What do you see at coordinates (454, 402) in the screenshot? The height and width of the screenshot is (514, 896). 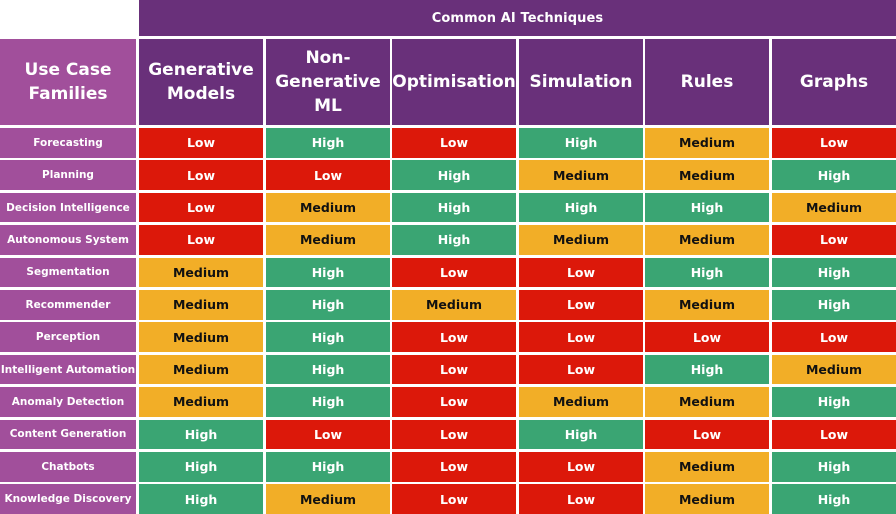 I see `rating-cell-anomaly-detection-optimisation: Low` at bounding box center [454, 402].